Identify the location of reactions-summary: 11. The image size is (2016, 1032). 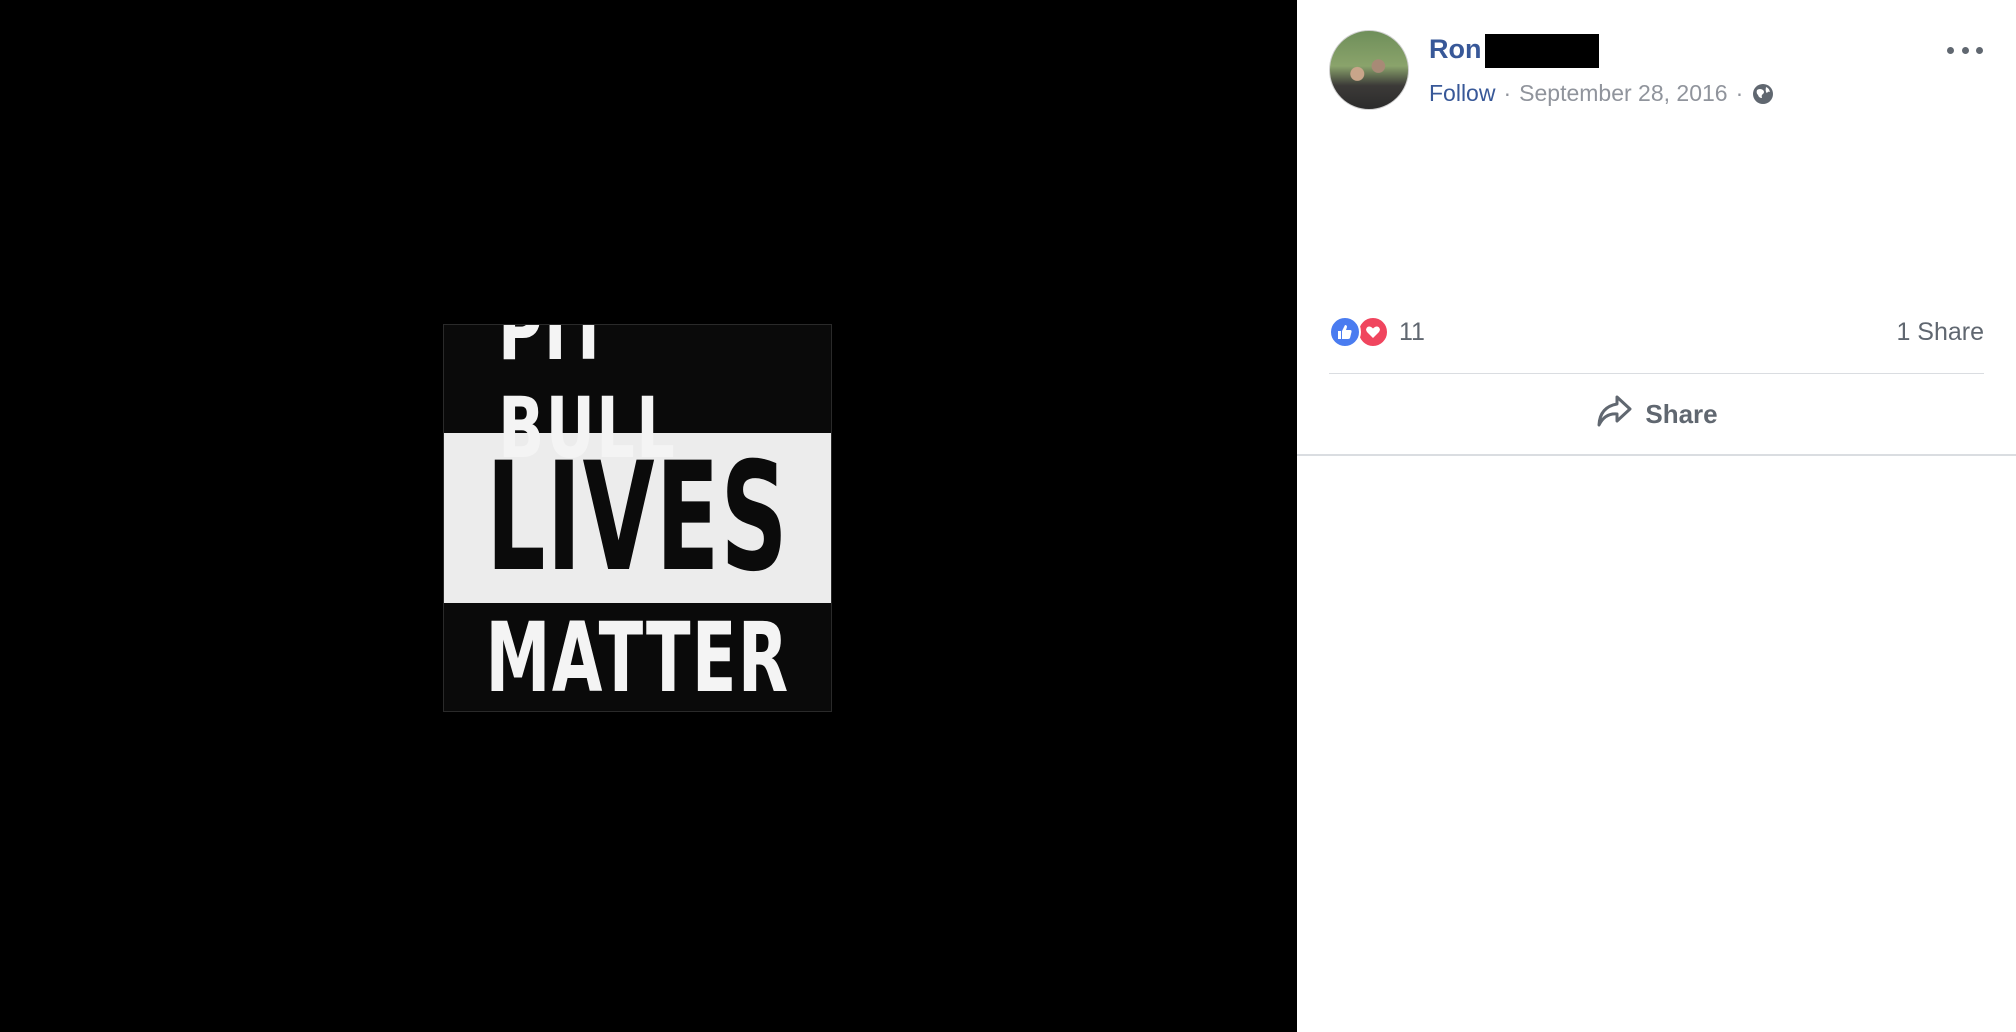
(1377, 332).